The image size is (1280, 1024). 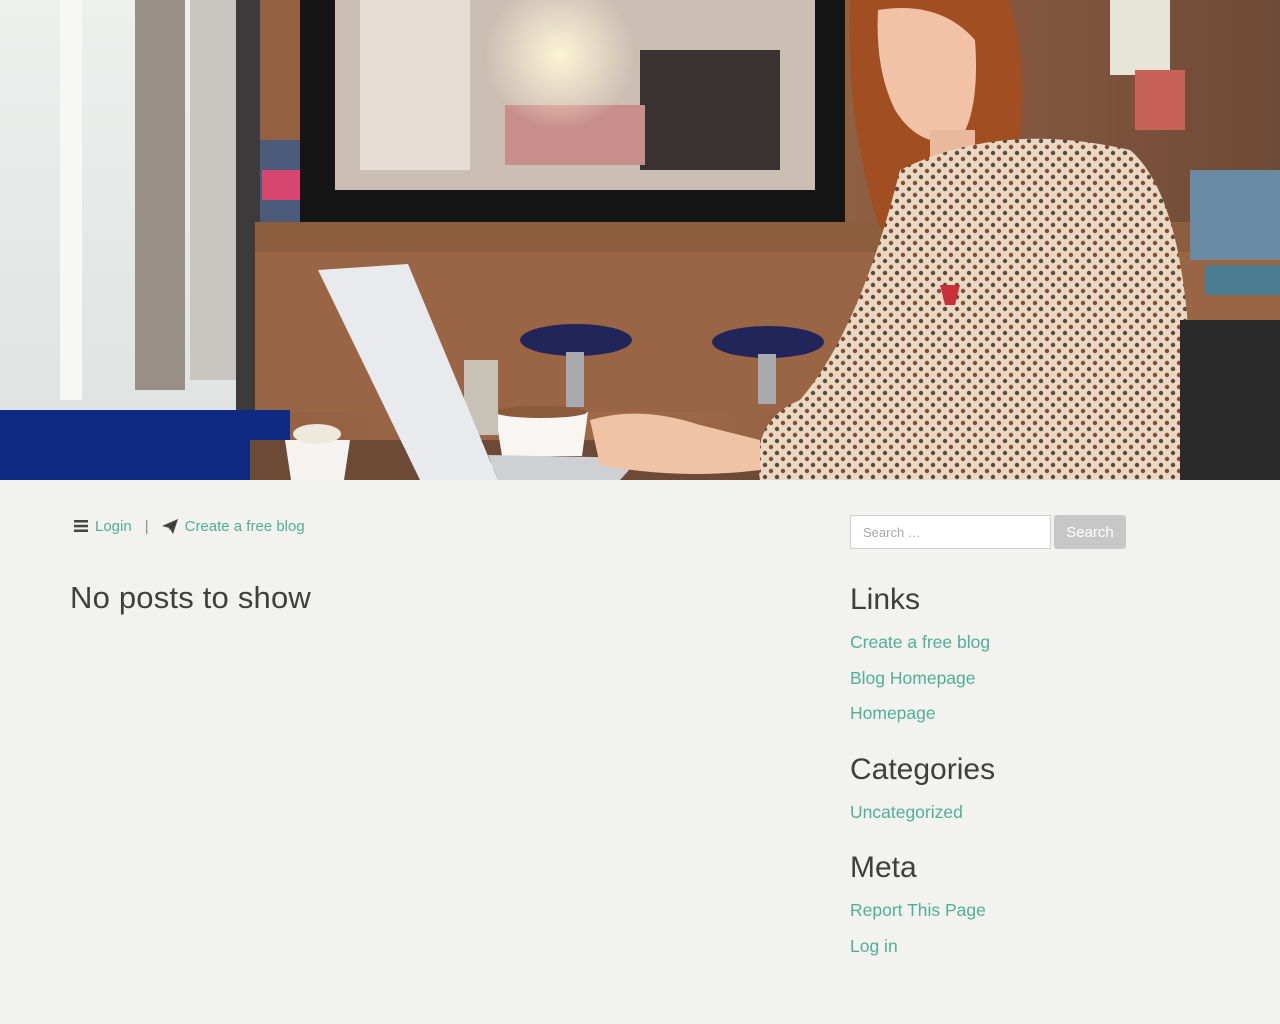 I want to click on login-link: Login, so click(x=113, y=526).